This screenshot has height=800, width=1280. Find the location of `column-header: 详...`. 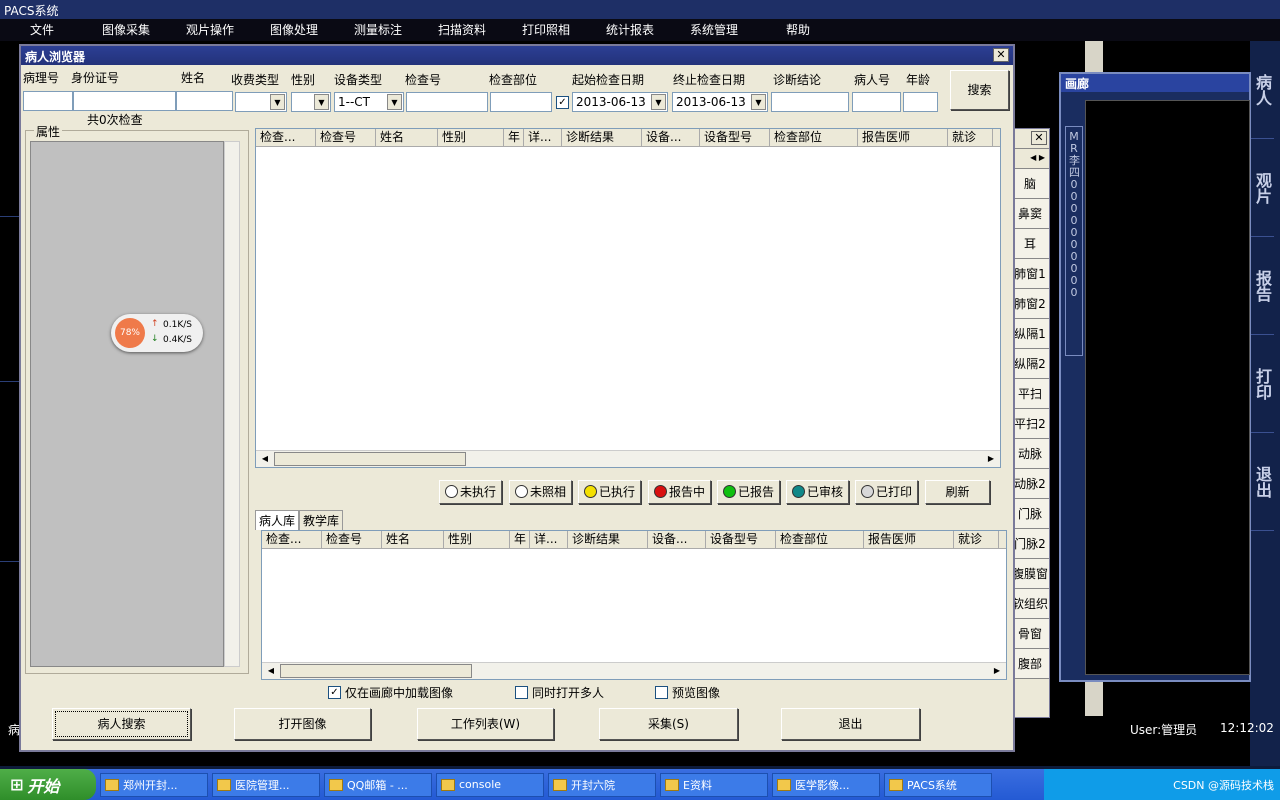

column-header: 详... is located at coordinates (543, 137).